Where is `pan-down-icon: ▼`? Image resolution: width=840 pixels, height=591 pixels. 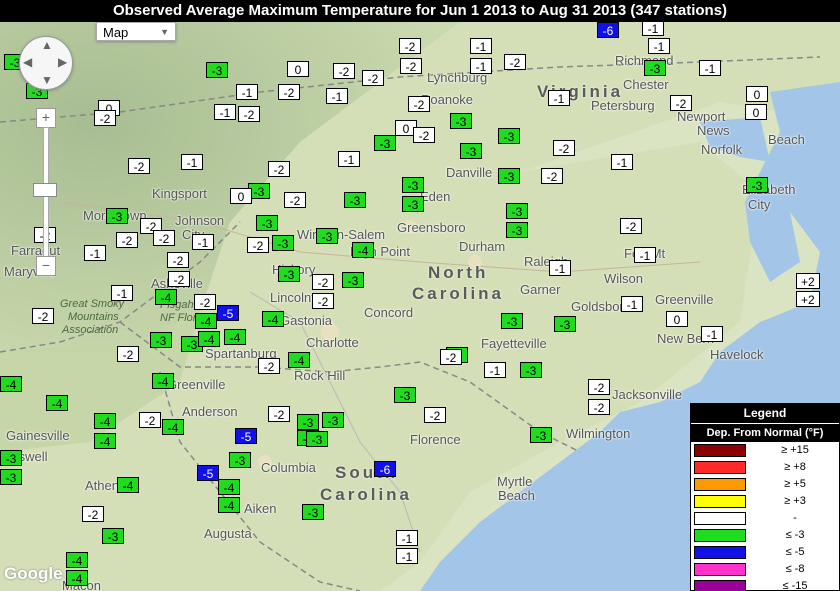
pan-down-icon: ▼ is located at coordinates (47, 80).